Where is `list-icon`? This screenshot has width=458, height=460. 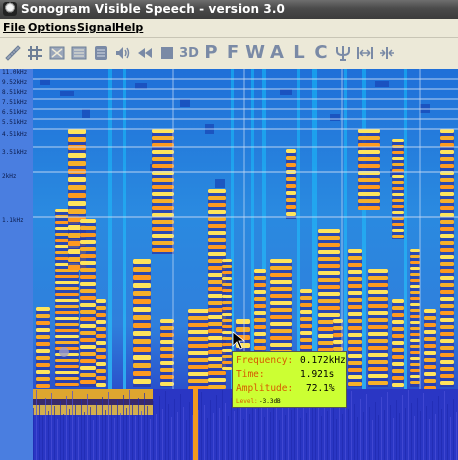
list-icon is located at coordinates (79, 53).